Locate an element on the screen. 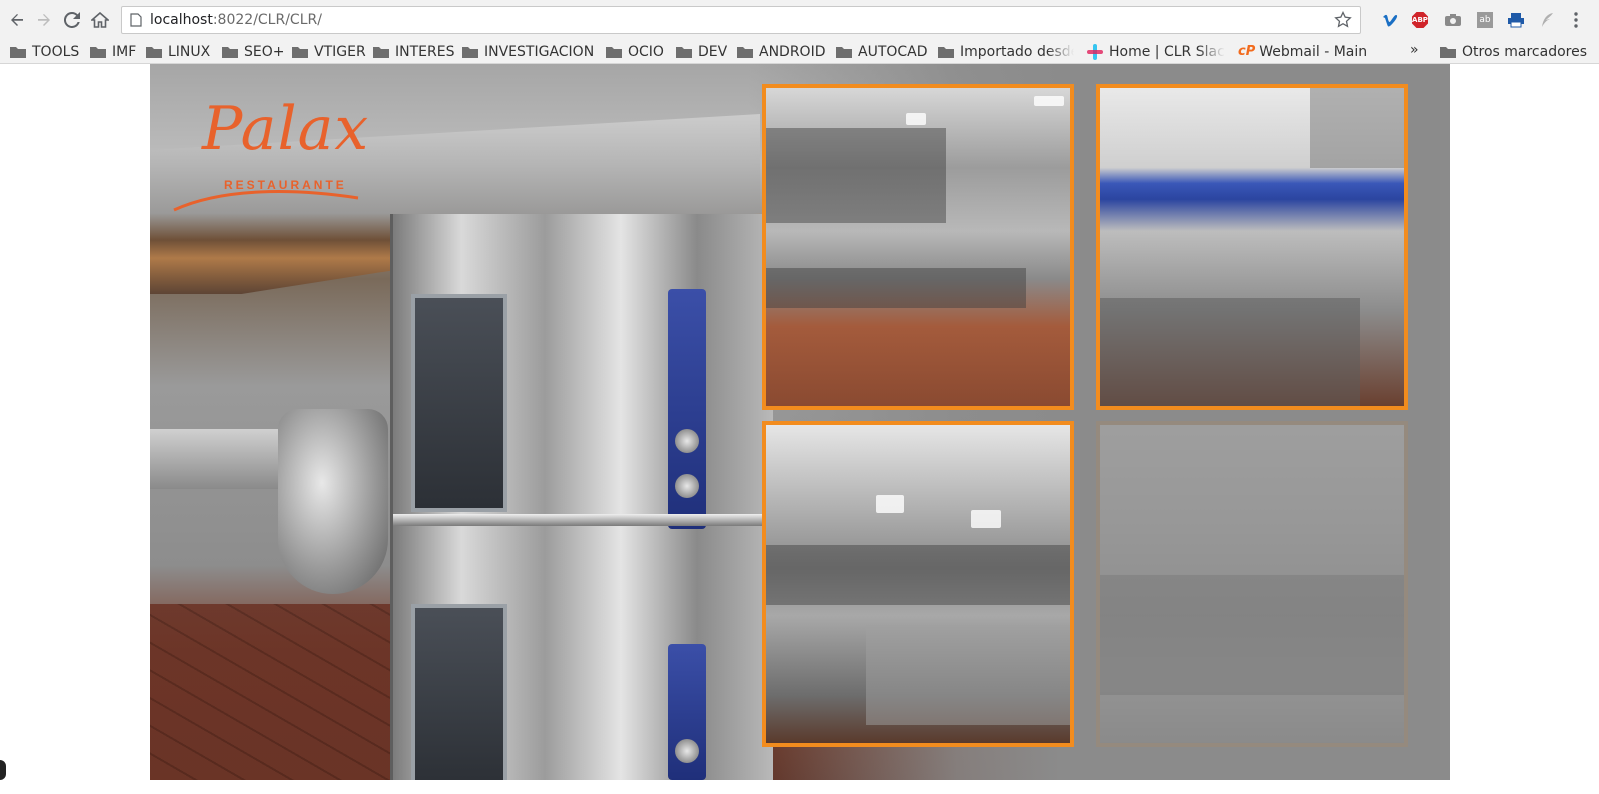 The width and height of the screenshot is (1599, 794). forward-button is located at coordinates (44, 20).